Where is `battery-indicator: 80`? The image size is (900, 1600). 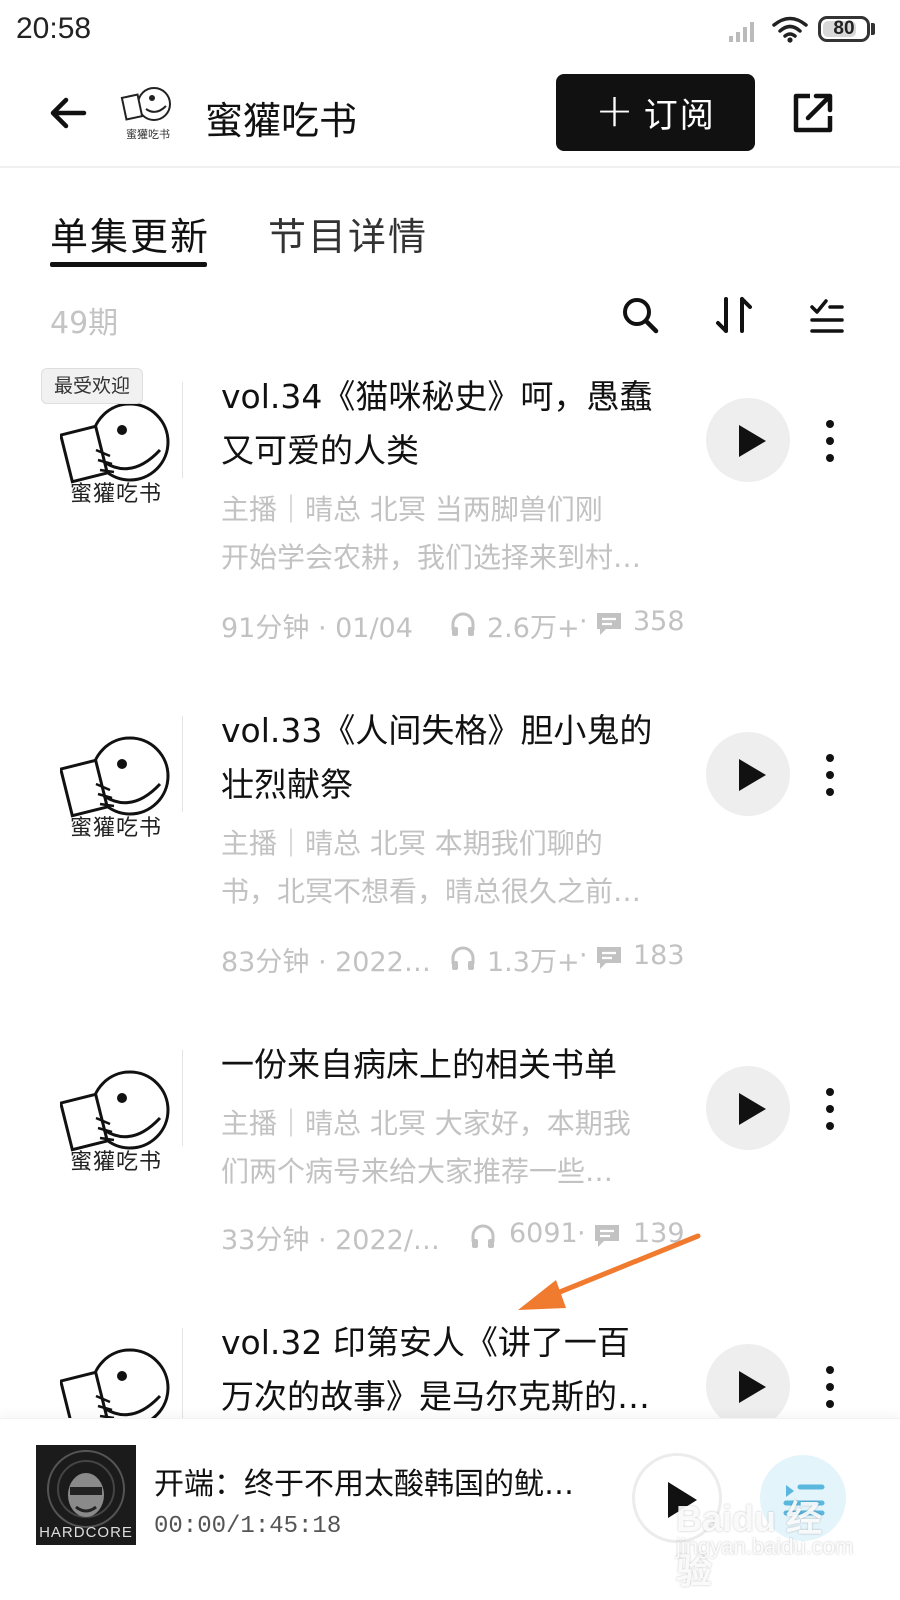 battery-indicator: 80 is located at coordinates (844, 29).